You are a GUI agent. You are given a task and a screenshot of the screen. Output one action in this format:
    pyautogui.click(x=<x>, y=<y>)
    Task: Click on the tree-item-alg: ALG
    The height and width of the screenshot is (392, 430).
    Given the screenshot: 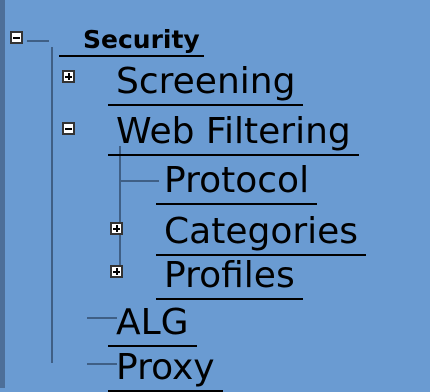 What is the action you would take?
    pyautogui.click(x=152, y=326)
    